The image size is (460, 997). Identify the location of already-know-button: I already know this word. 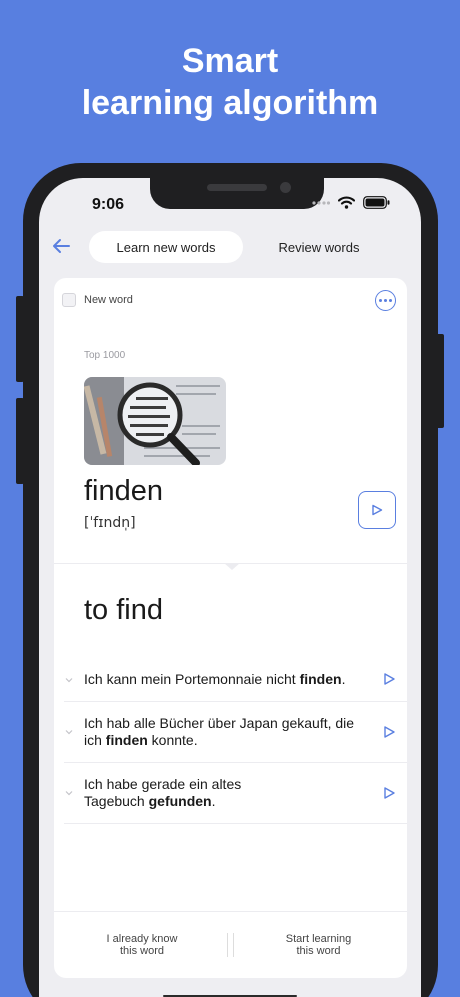
(142, 945).